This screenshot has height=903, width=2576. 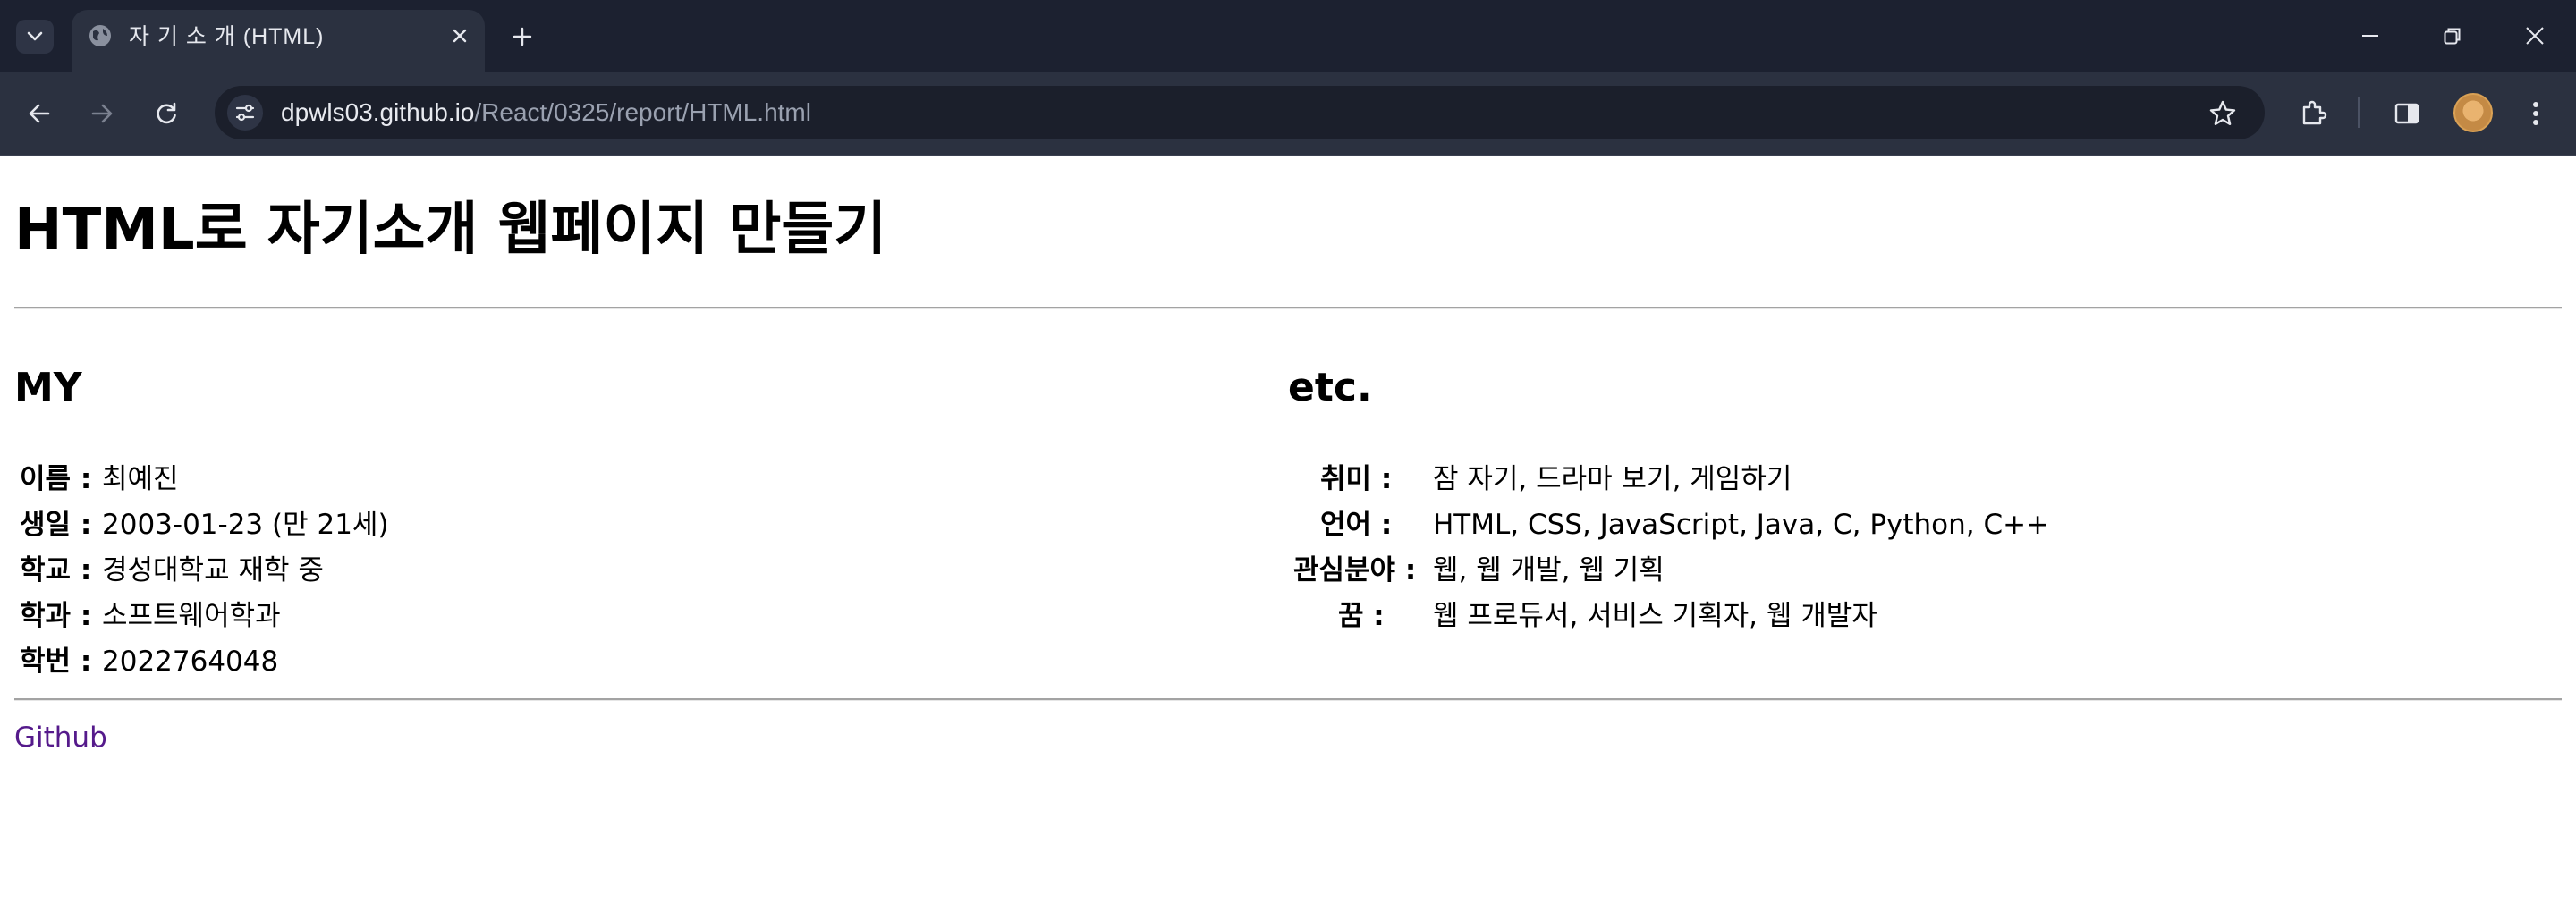 What do you see at coordinates (642, 112) in the screenshot?
I see `url-path: /React/0325/report/HTML.html` at bounding box center [642, 112].